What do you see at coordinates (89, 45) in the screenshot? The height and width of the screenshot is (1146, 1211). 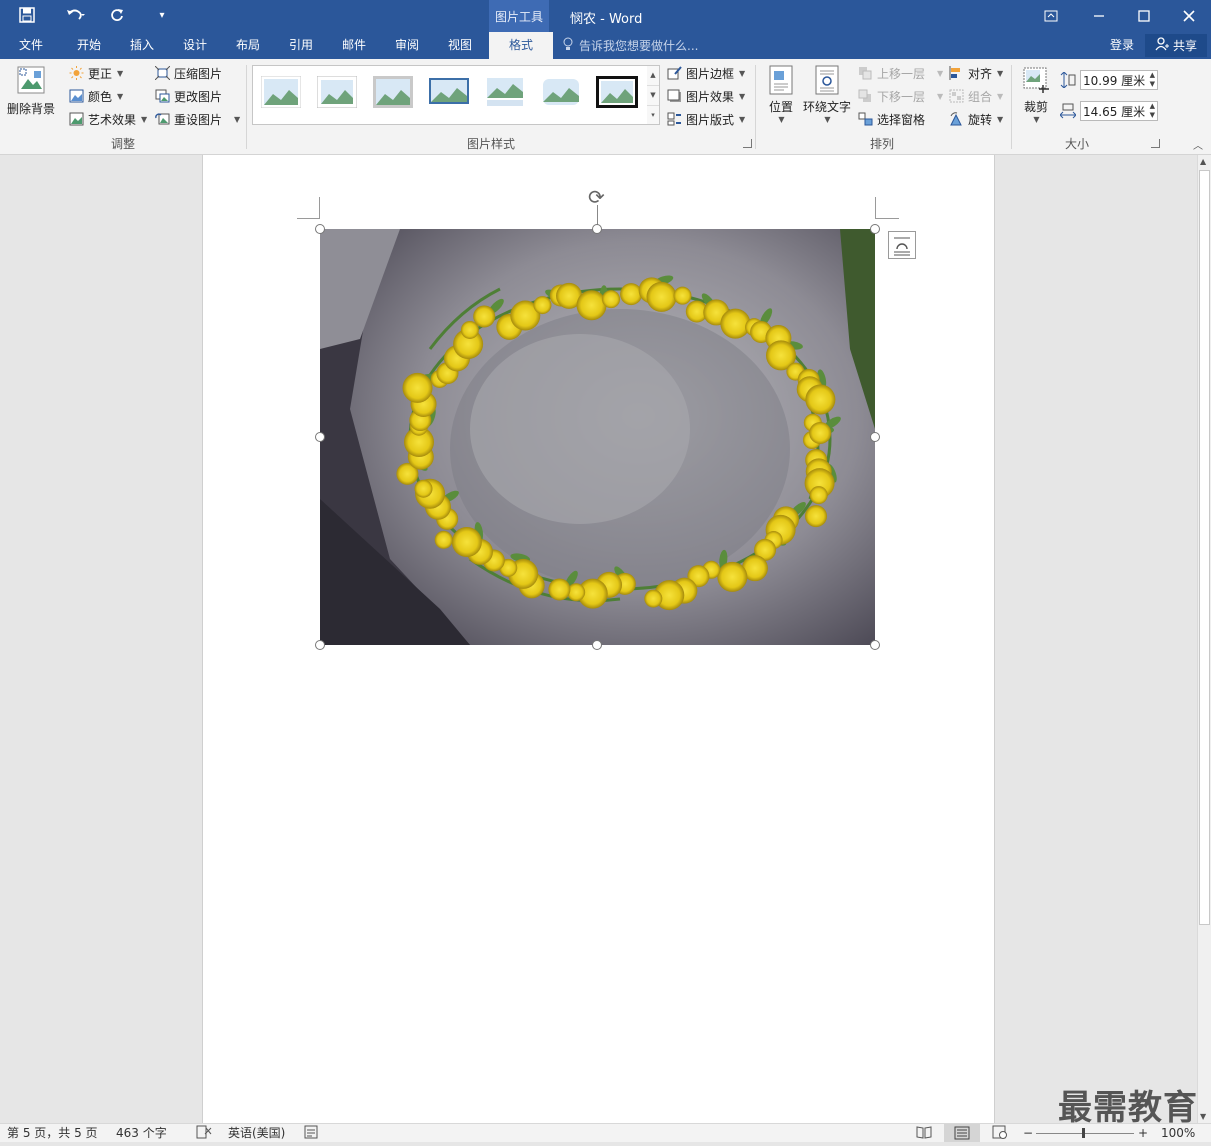 I see `tab-home: 开始` at bounding box center [89, 45].